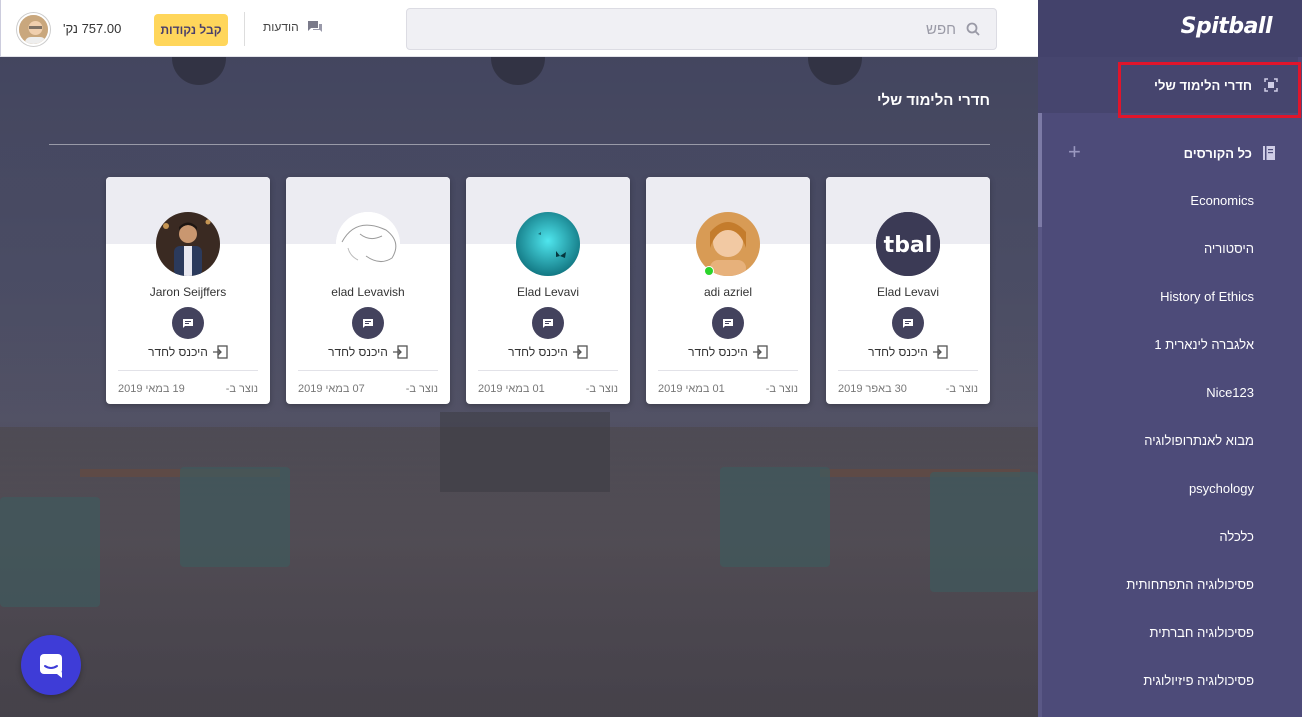 This screenshot has height=717, width=1302. Describe the element at coordinates (151, 389) in the screenshot. I see `created-date: 19 במאי 2019` at that location.